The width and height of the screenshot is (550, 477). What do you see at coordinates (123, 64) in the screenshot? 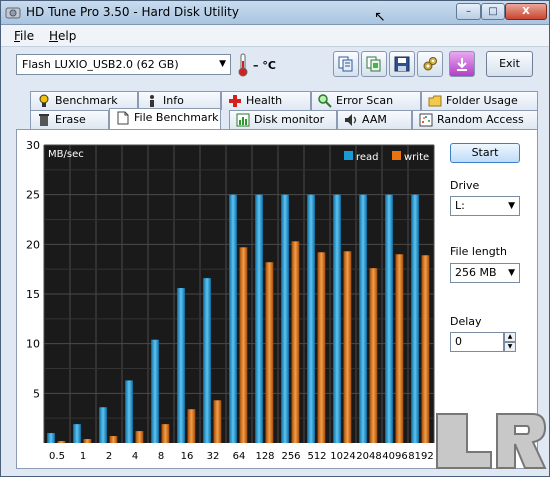
I see `drive-selector: Flash LUXIO_USB2.0 (62 GB) ▼` at bounding box center [123, 64].